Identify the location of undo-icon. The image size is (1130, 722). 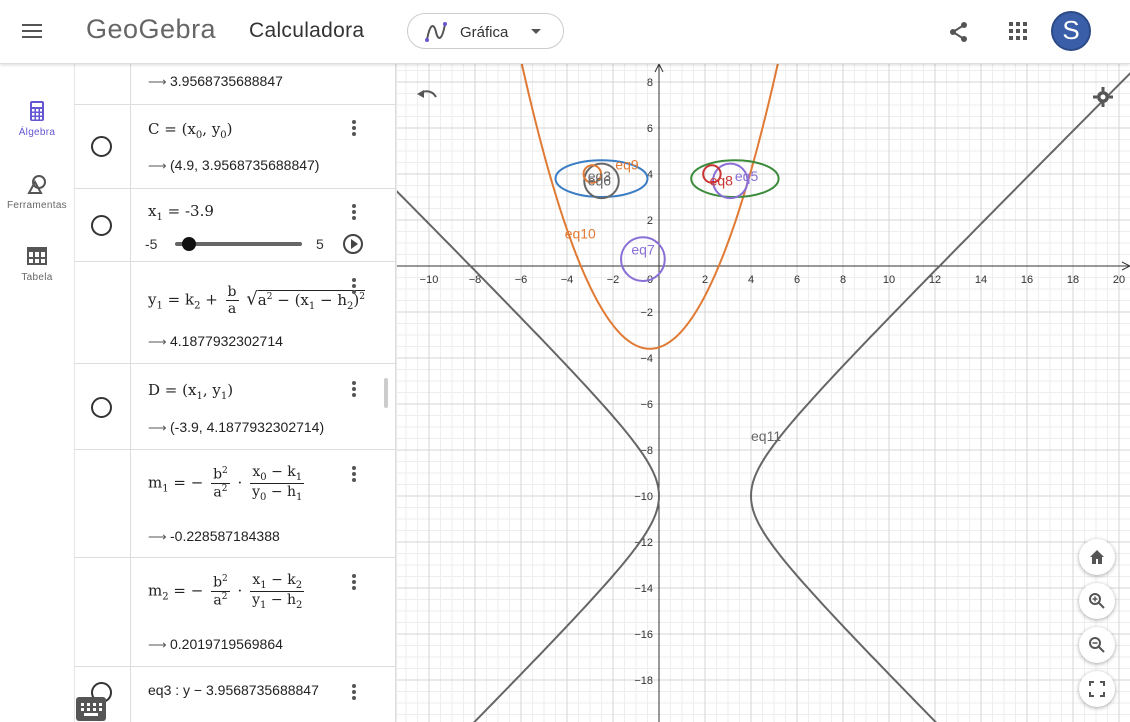
(427, 94).